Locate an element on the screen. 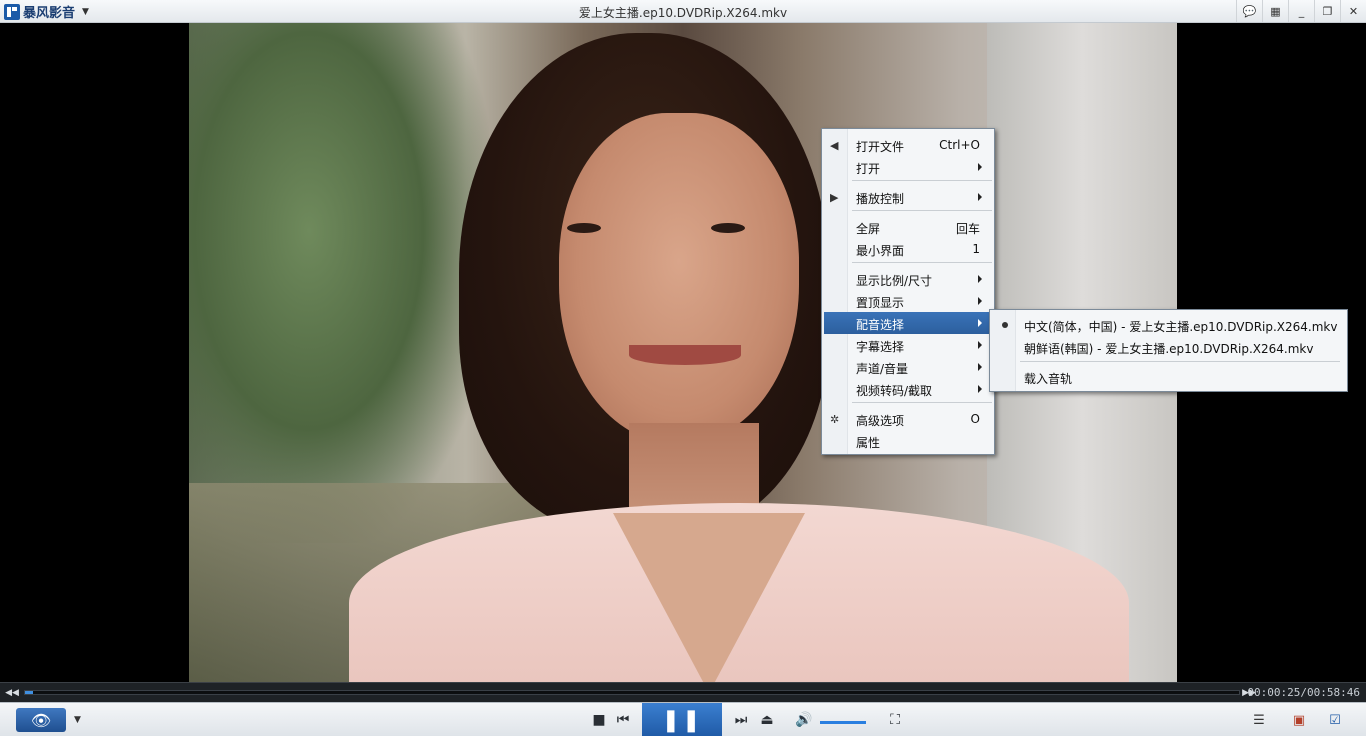  menu-item-transcode: 视频转码/截取 is located at coordinates (908, 389).